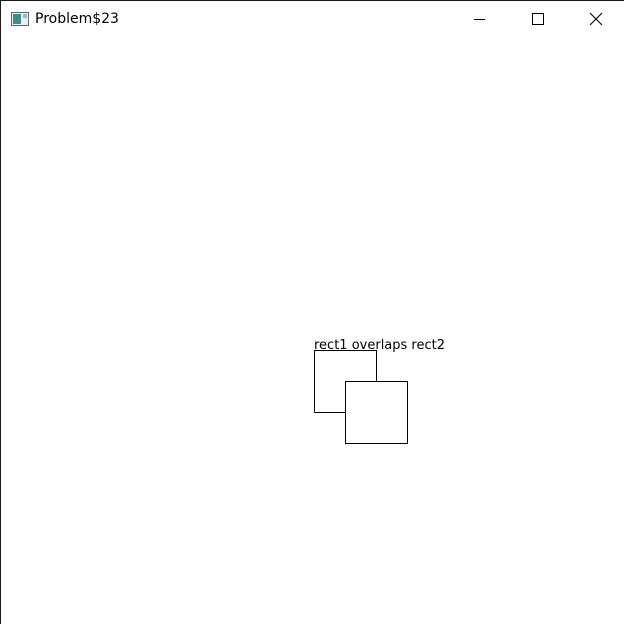 The height and width of the screenshot is (625, 625). What do you see at coordinates (312, 19) in the screenshot?
I see `title-bar: Problem$23` at bounding box center [312, 19].